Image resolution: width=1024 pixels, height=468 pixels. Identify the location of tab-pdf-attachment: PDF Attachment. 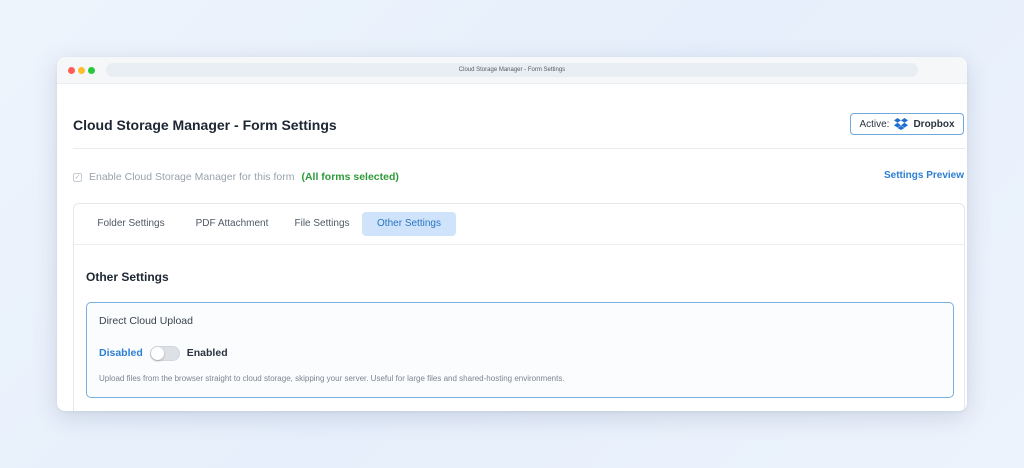
(232, 224).